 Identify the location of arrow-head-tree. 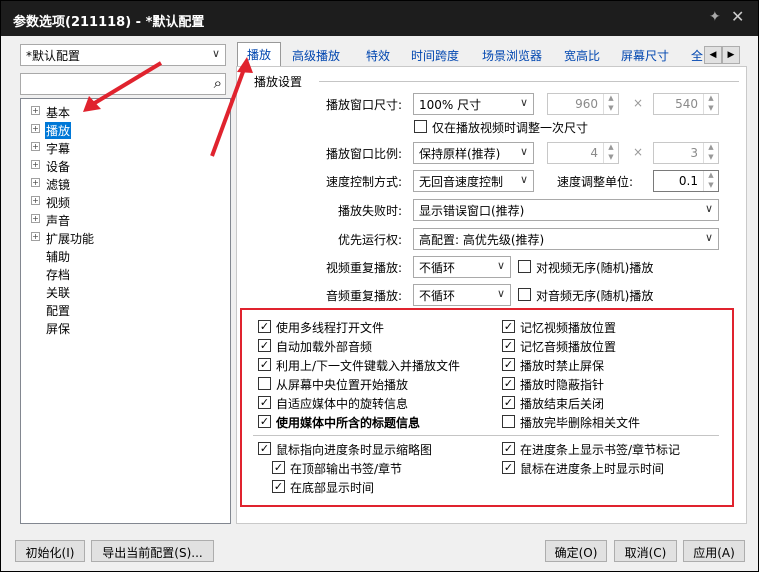
(92, 104).